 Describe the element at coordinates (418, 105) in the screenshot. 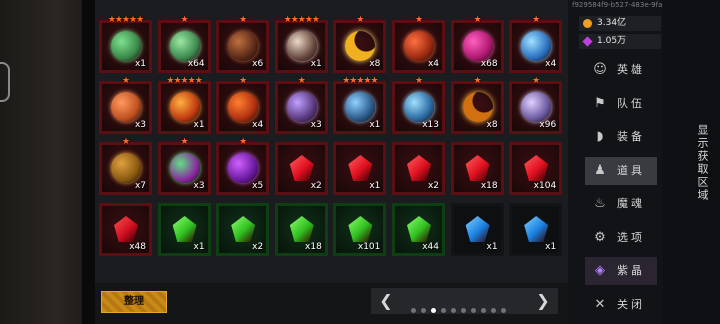

I see `inventory-slot: ★ x13` at that location.